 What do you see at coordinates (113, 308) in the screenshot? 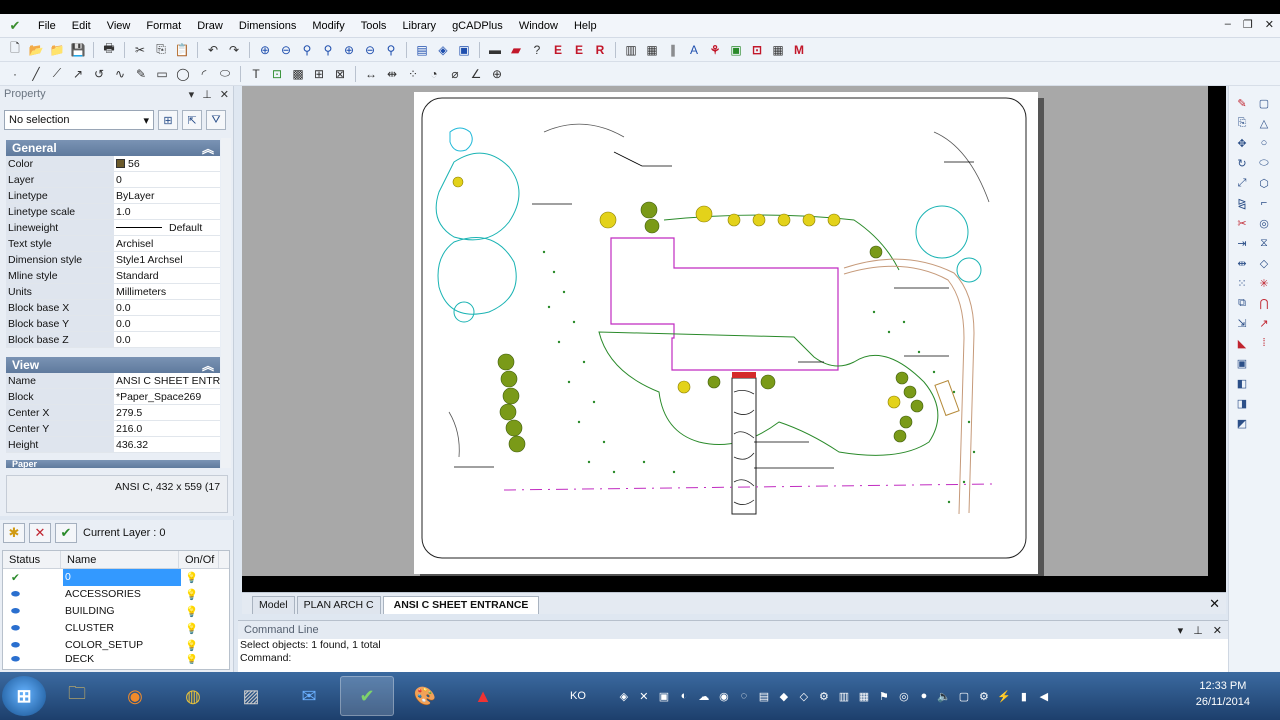
I see `prop-row-block-base-x: Block base X 0.0` at bounding box center [113, 308].